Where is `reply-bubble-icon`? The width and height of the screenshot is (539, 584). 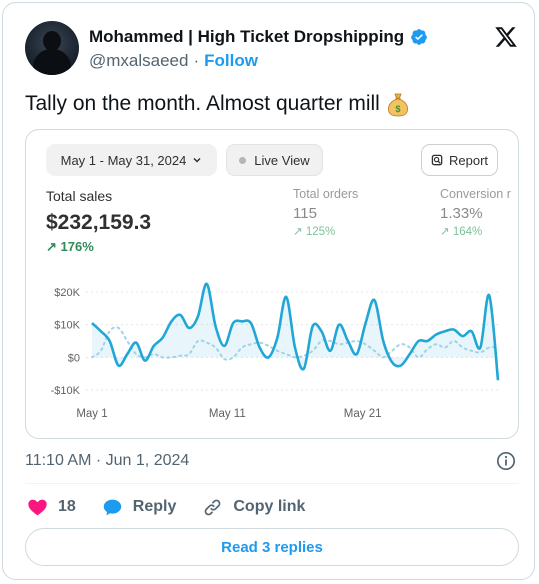
reply-bubble-icon is located at coordinates (112, 507).